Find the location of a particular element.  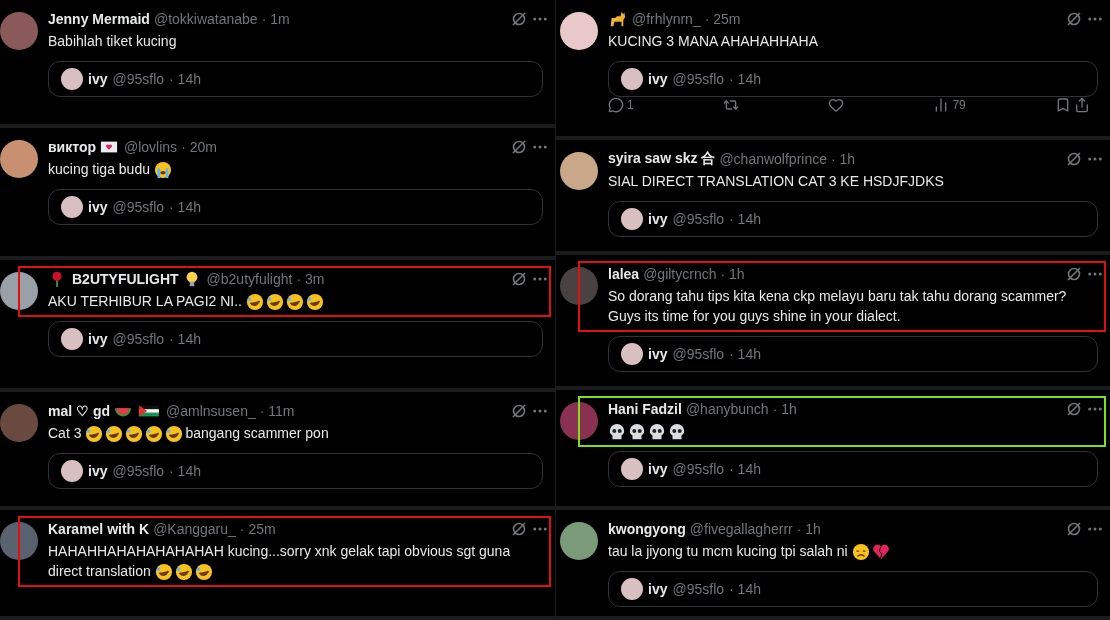

like-icon is located at coordinates (836, 105).